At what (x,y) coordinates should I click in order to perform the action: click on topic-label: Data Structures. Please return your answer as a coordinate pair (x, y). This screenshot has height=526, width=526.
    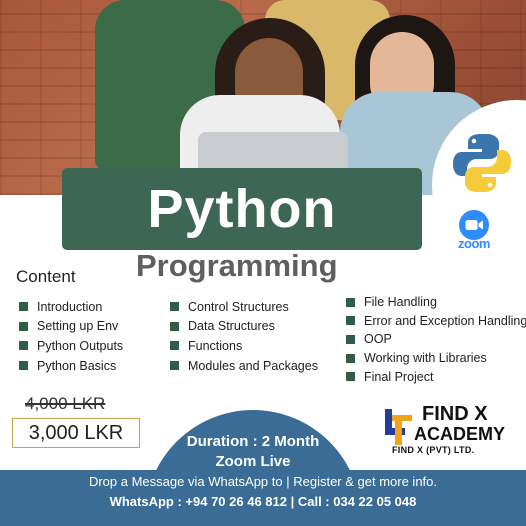
    Looking at the image, I should click on (231, 326).